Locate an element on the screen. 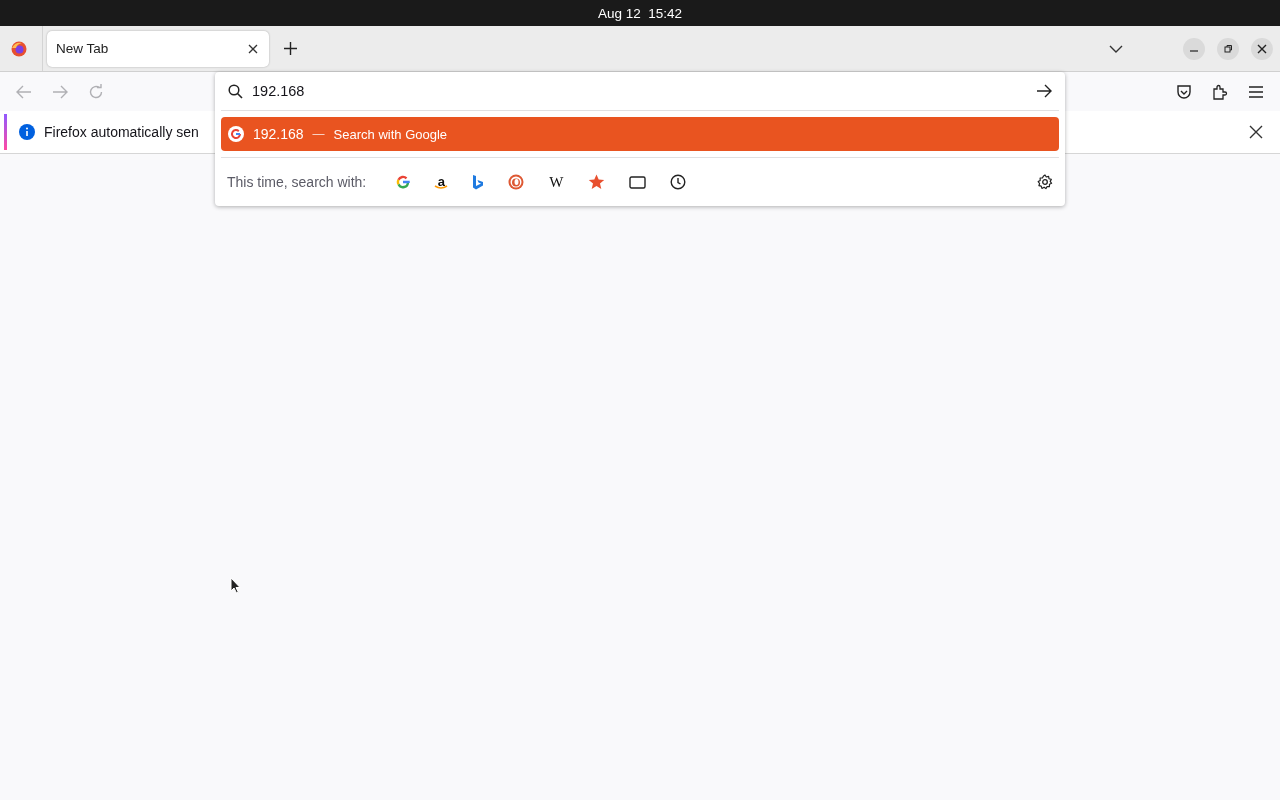 The height and width of the screenshot is (800, 1280). search-with-label: This time, search with: is located at coordinates (297, 182).